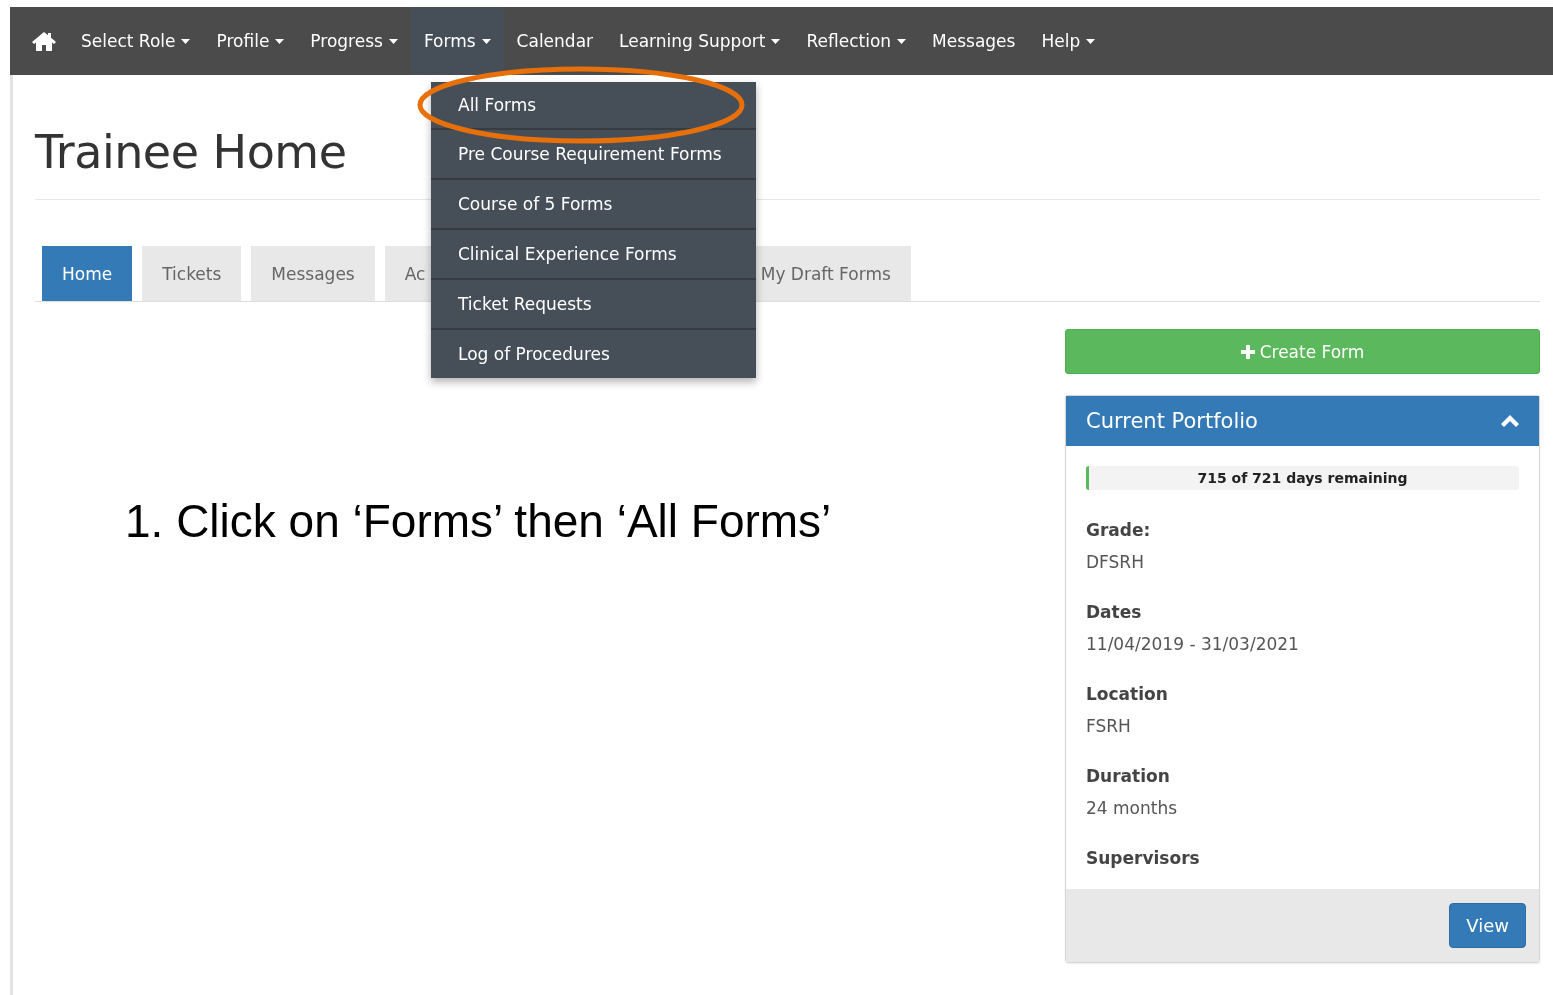 This screenshot has width=1553, height=995. What do you see at coordinates (1302, 478) in the screenshot?
I see `progress-reading: 715 of 721 days remaining` at bounding box center [1302, 478].